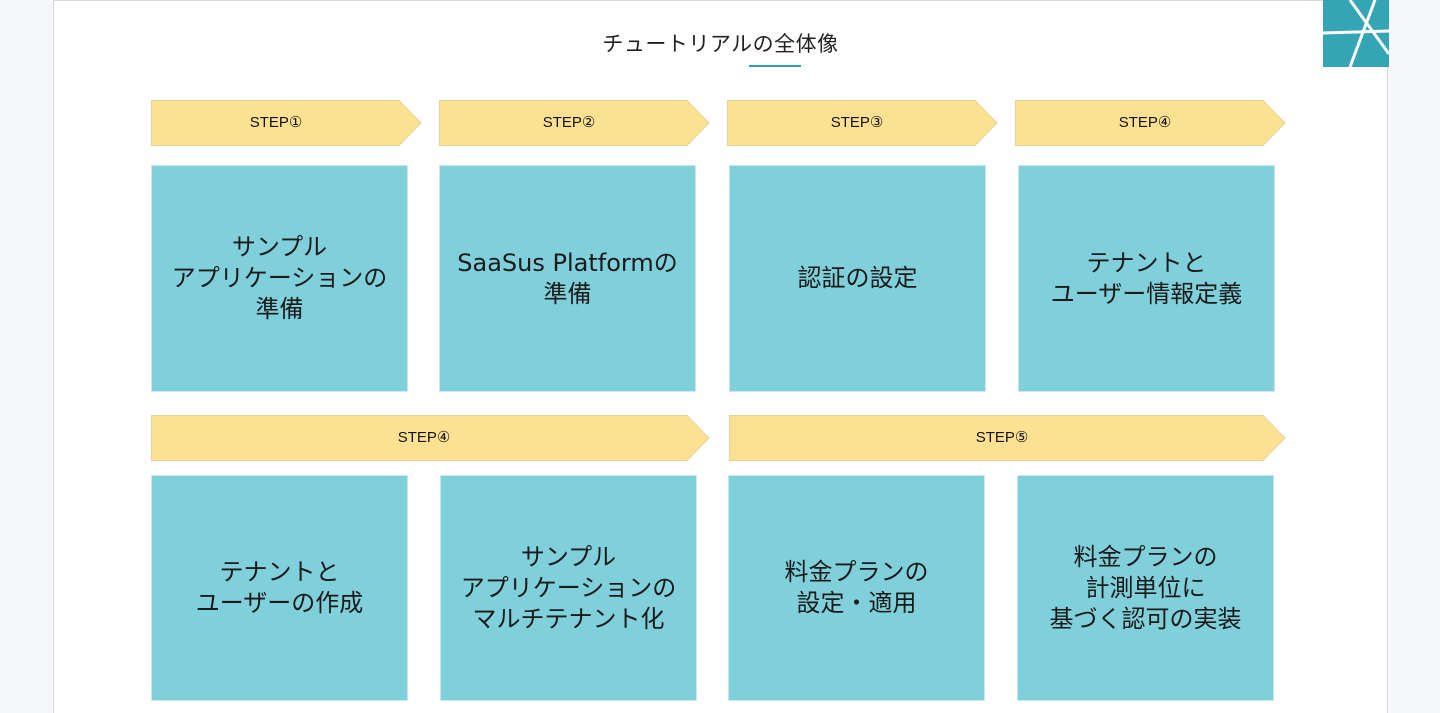 Image resolution: width=1440 pixels, height=713 pixels. I want to click on step-arrow-row2-1: STEP④, so click(430, 438).